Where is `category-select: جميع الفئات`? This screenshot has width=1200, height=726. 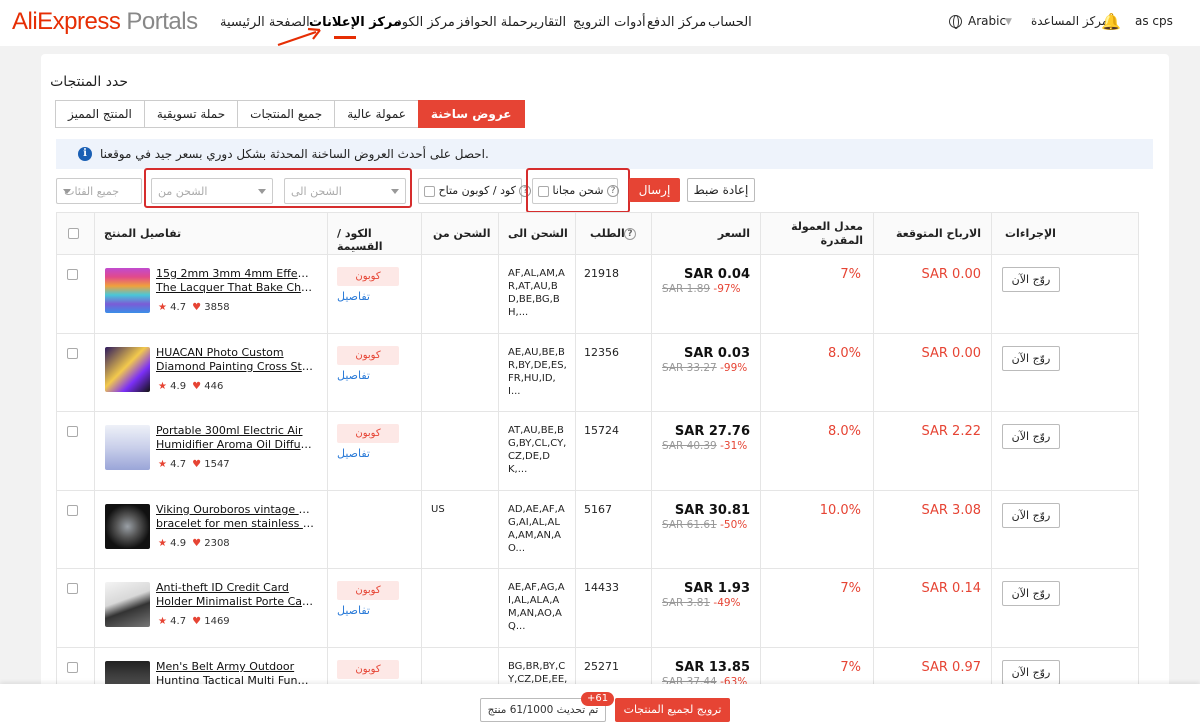
category-select: جميع الفئات is located at coordinates (99, 191).